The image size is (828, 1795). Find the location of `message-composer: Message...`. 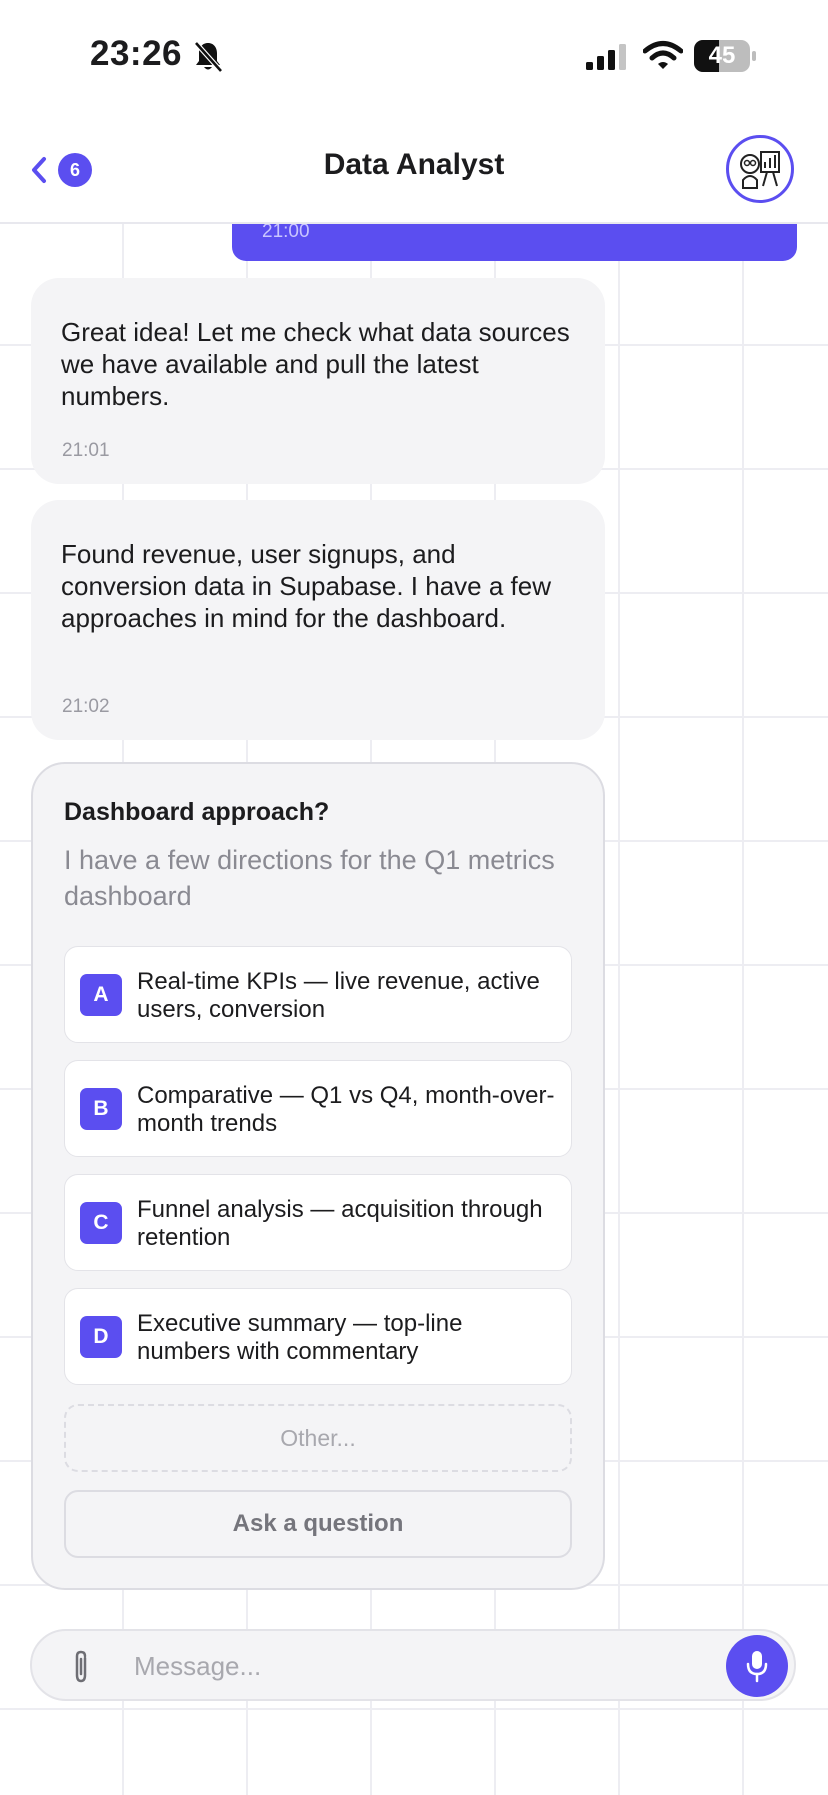

message-composer: Message... is located at coordinates (413, 1665).